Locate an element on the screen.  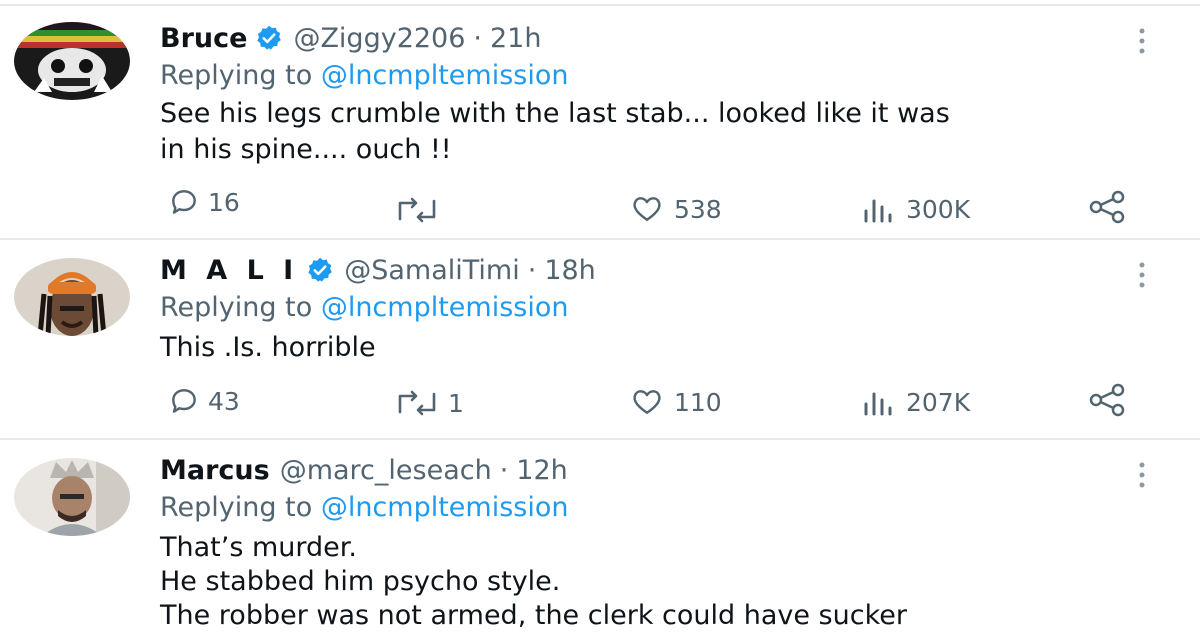
timestamp: 18h is located at coordinates (569, 270).